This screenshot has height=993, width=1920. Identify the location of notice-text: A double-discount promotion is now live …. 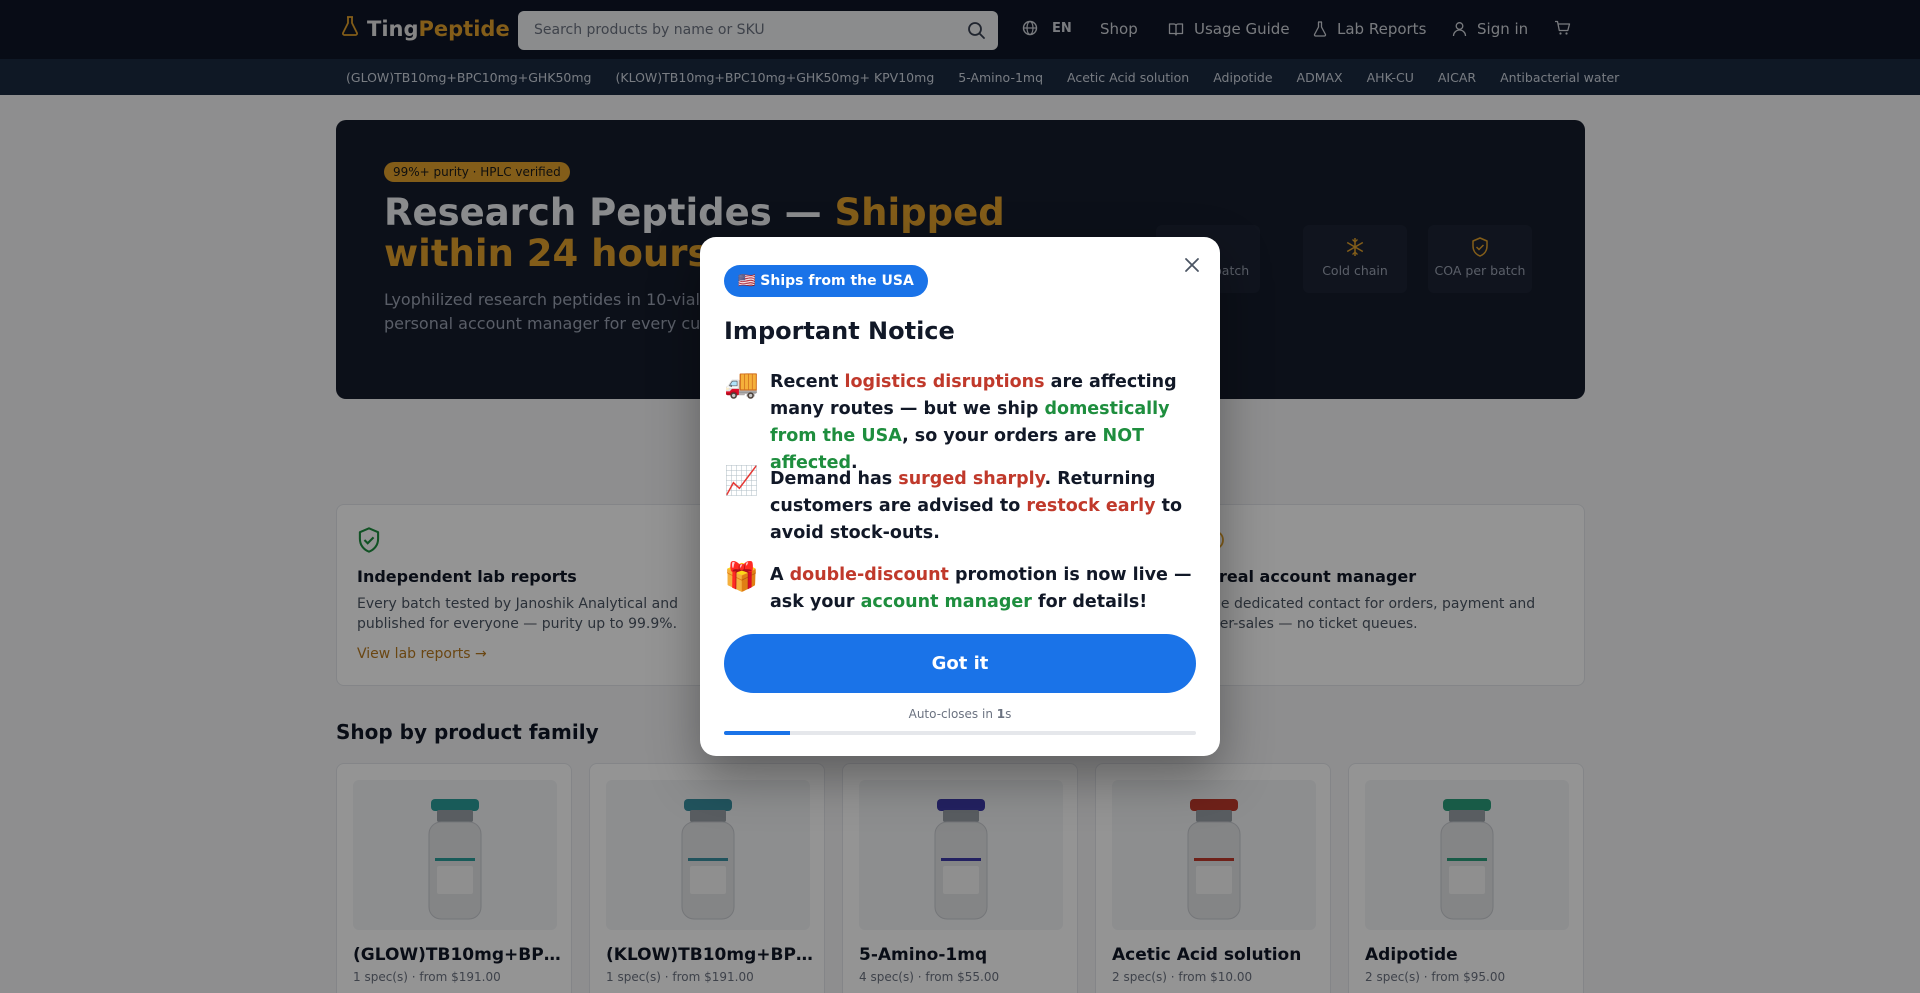
(983, 589).